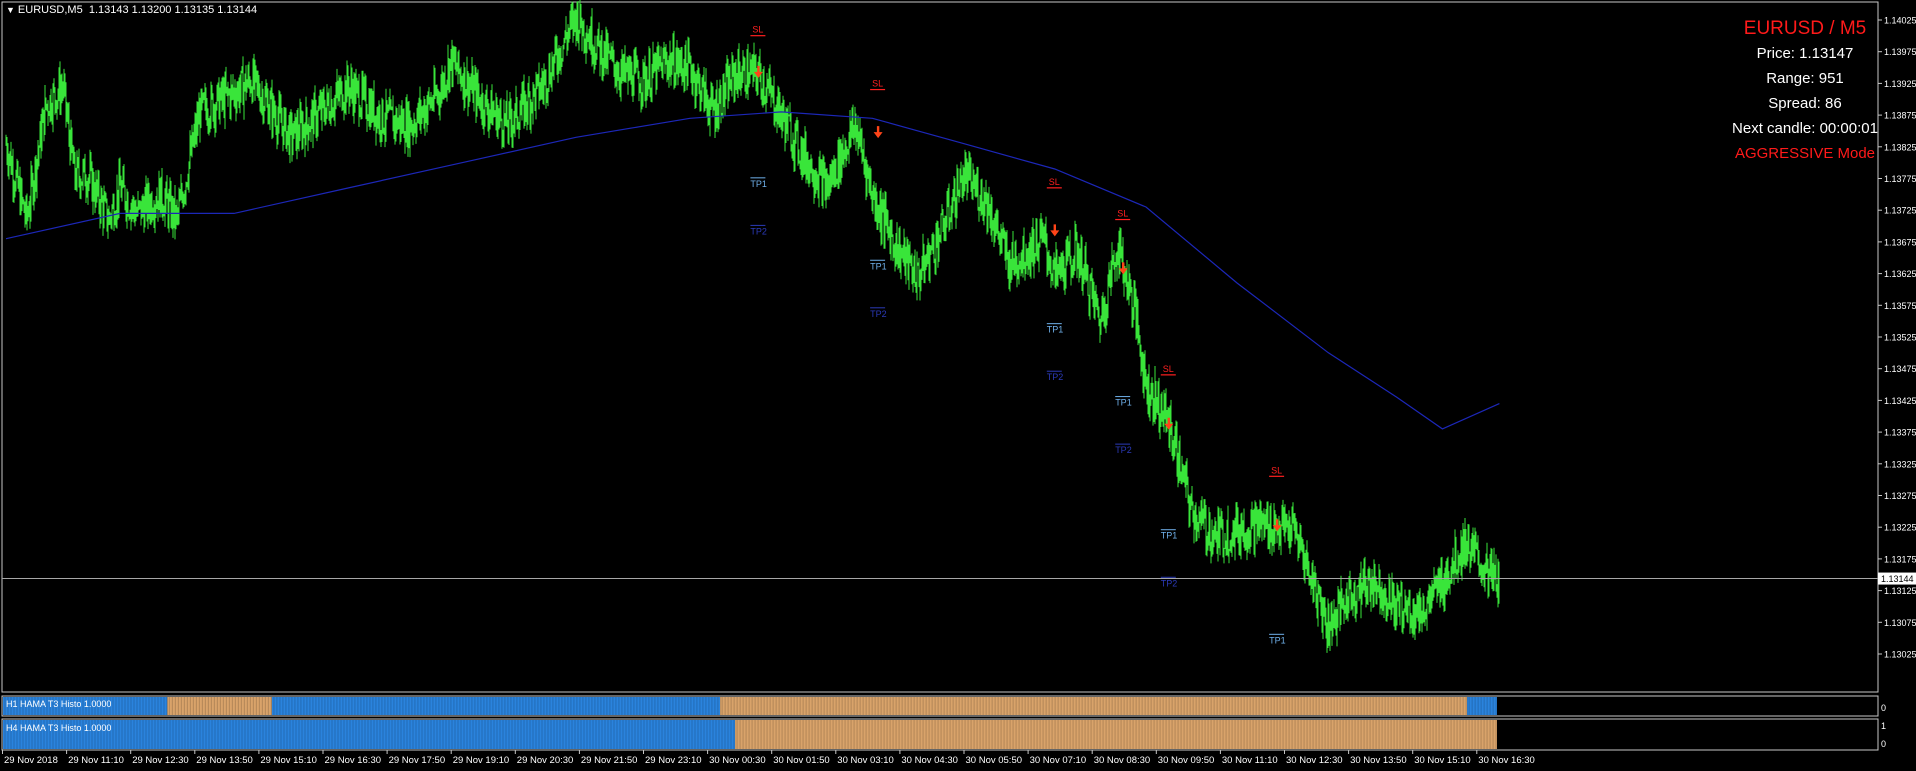 This screenshot has height=771, width=1916. I want to click on time-tick-label: 29 Nov 16:30, so click(353, 760).